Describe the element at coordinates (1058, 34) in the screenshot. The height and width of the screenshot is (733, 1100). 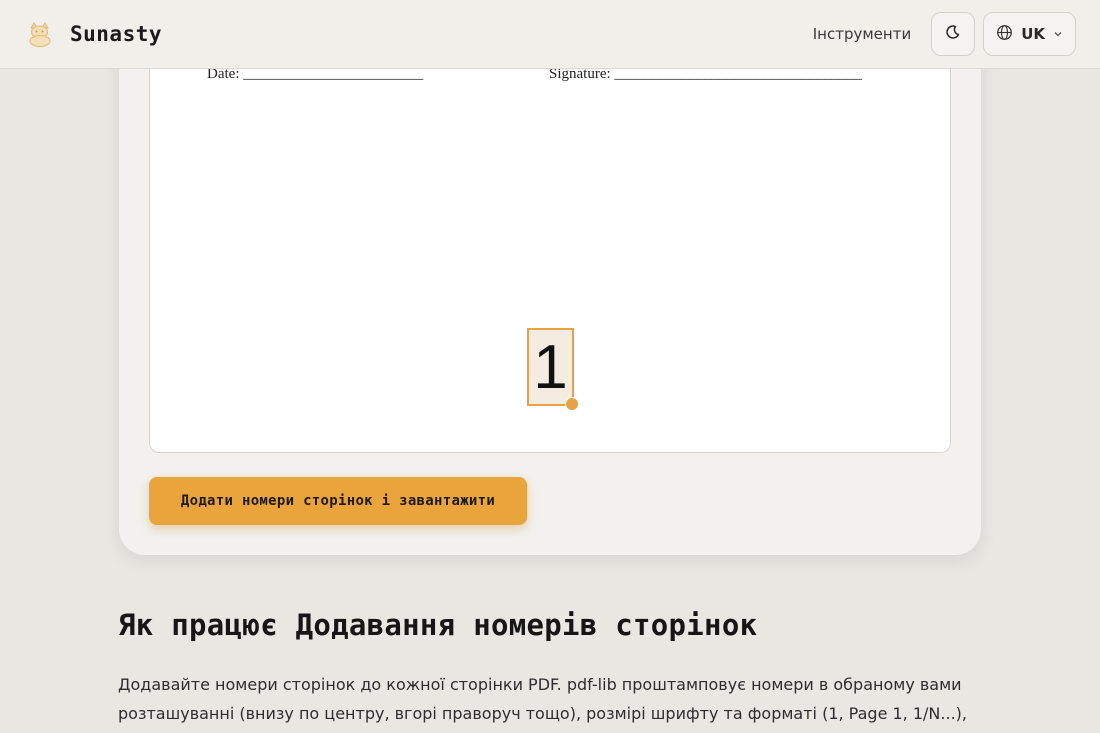
I see `chevron-down-icon` at that location.